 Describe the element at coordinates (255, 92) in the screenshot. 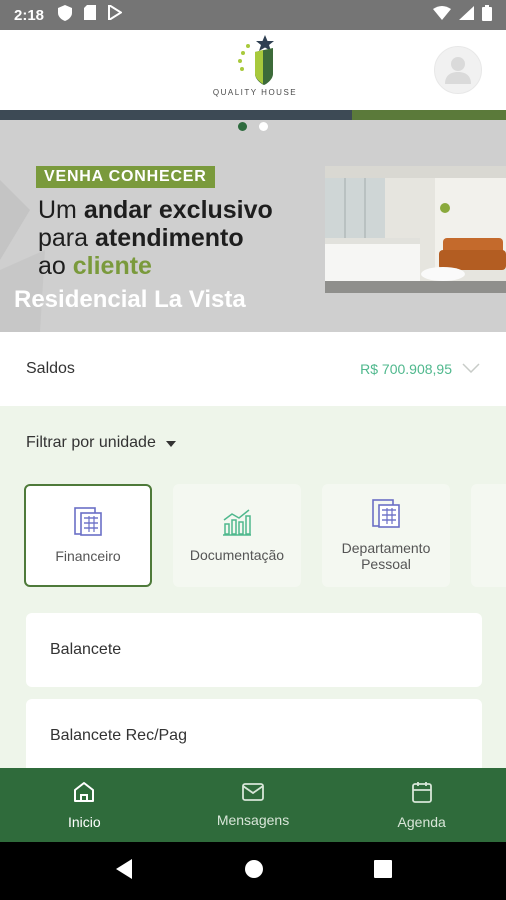

I see `logo-text: QUALITY HOUSE` at that location.